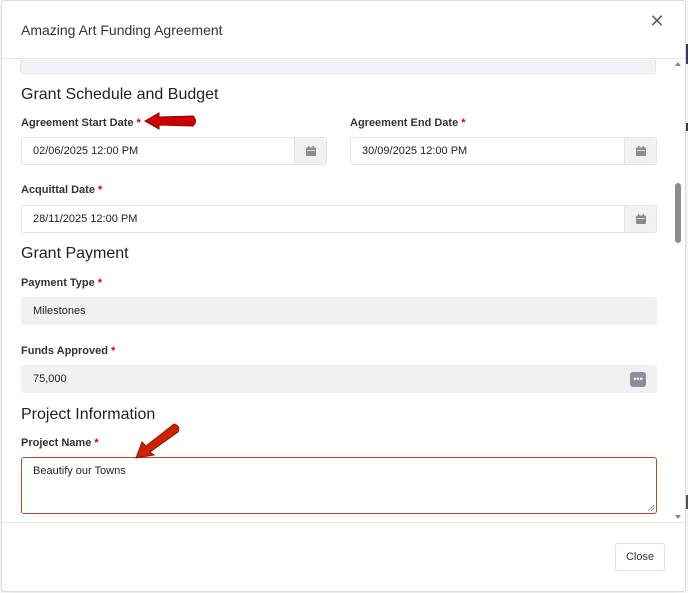 The image size is (688, 593). What do you see at coordinates (678, 213) in the screenshot?
I see `scrollbar-thumb` at bounding box center [678, 213].